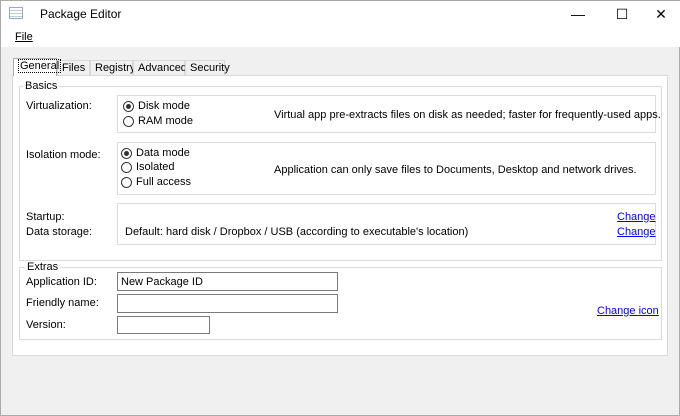  What do you see at coordinates (386, 224) in the screenshot?
I see `storage-box` at bounding box center [386, 224].